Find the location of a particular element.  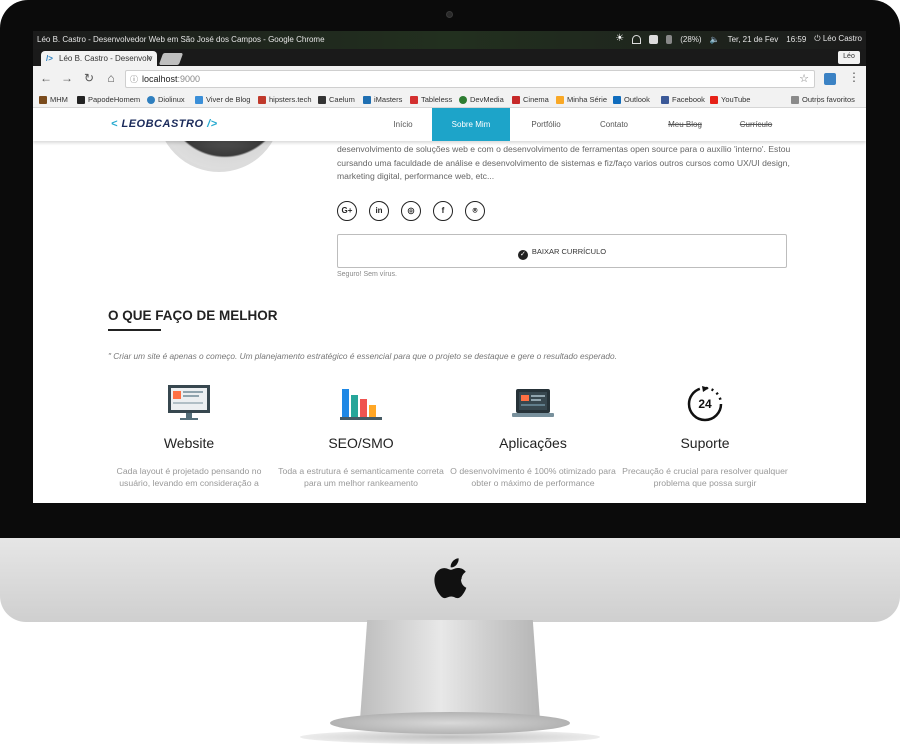

service-title: Suporte is located at coordinates (705, 443).